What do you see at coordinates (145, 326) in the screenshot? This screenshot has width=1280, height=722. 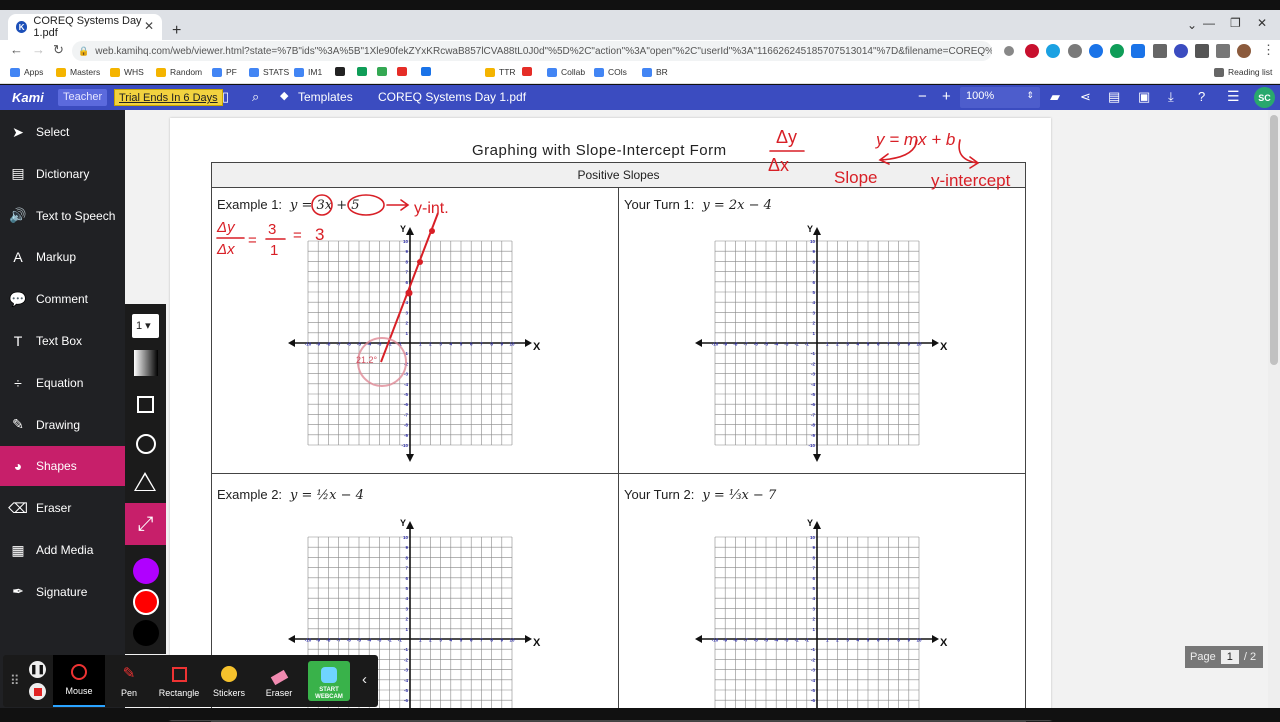 I see `stroke-width-select: 1 ▾` at bounding box center [145, 326].